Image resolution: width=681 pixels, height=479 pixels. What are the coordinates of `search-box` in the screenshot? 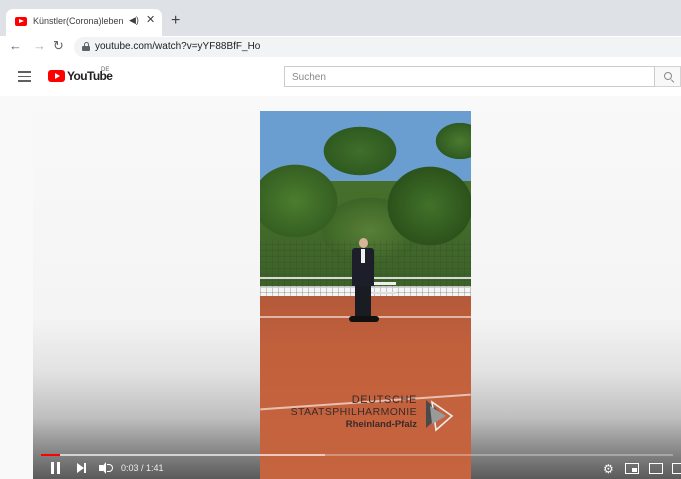 It's located at (469, 76).